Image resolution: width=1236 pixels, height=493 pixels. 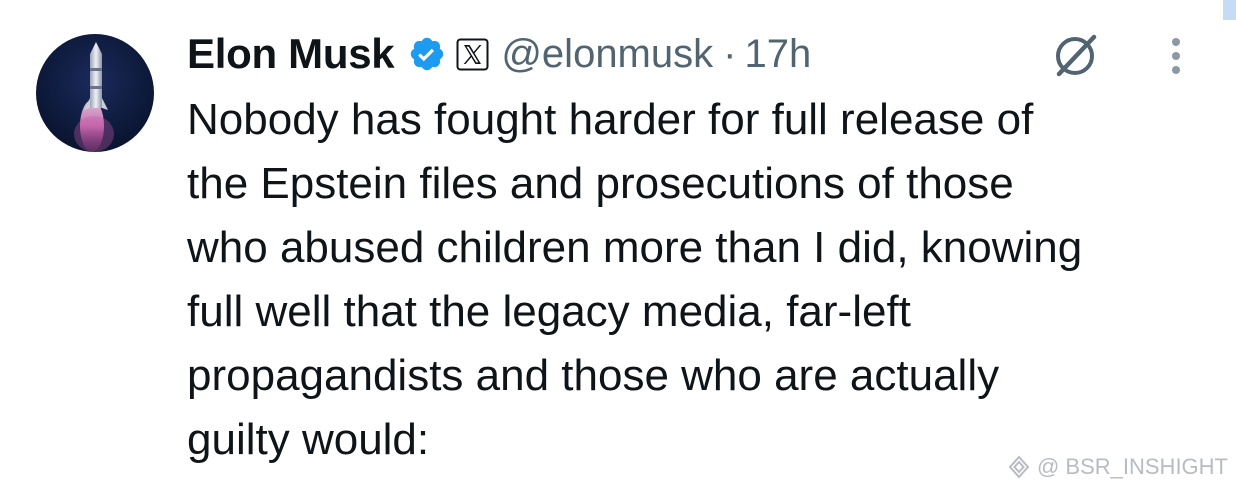 What do you see at coordinates (94, 97) in the screenshot?
I see `rocket-launch-image` at bounding box center [94, 97].